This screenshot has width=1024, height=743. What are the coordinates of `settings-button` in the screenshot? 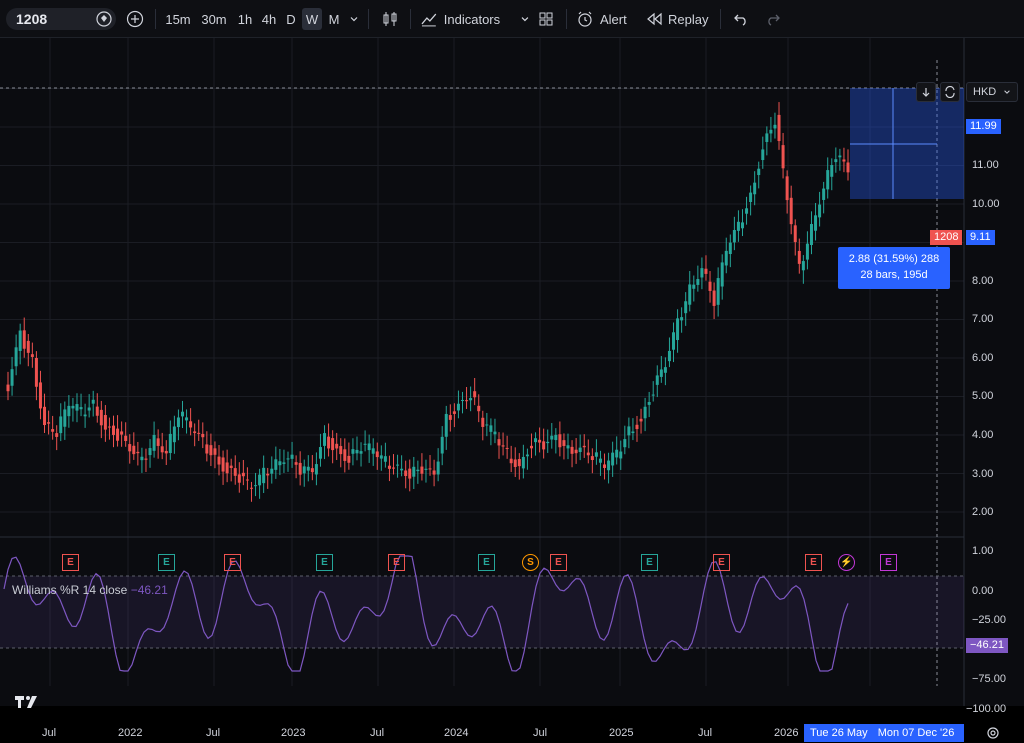 It's located at (993, 733).